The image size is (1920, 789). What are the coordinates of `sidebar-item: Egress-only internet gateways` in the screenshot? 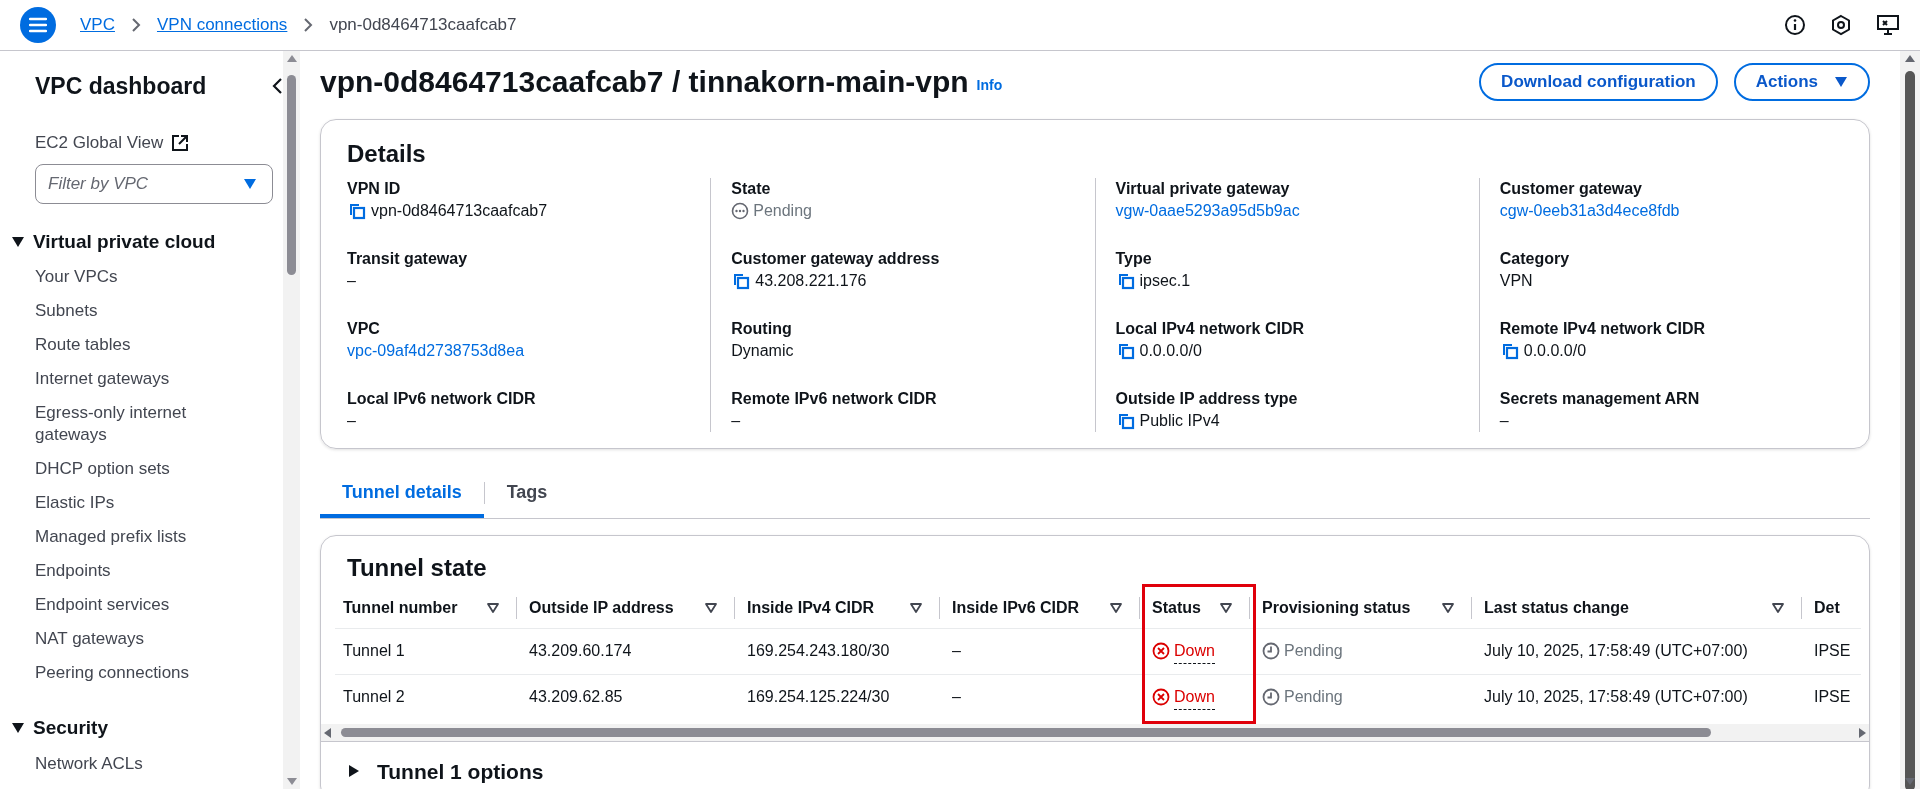 It's located at (130, 424).